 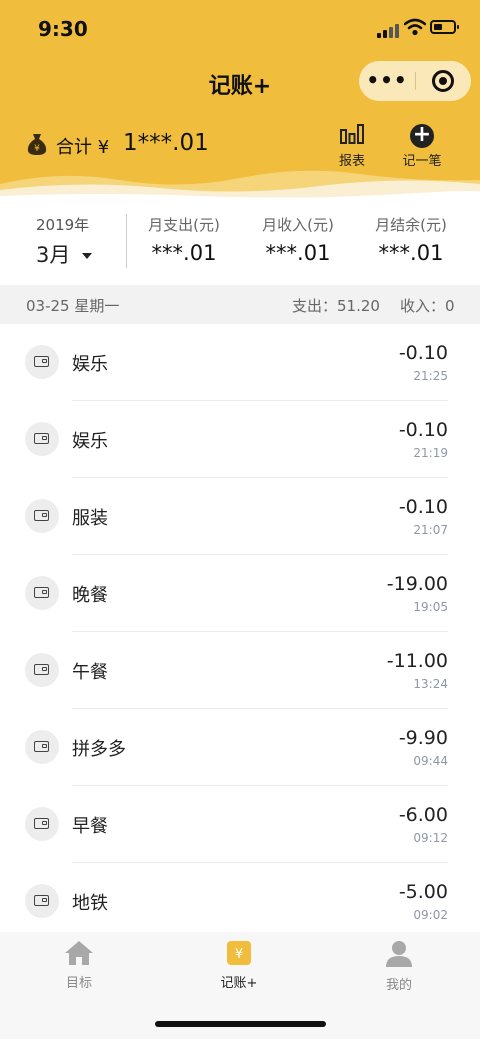 What do you see at coordinates (430, 376) in the screenshot?
I see `entry-time: 21:25` at bounding box center [430, 376].